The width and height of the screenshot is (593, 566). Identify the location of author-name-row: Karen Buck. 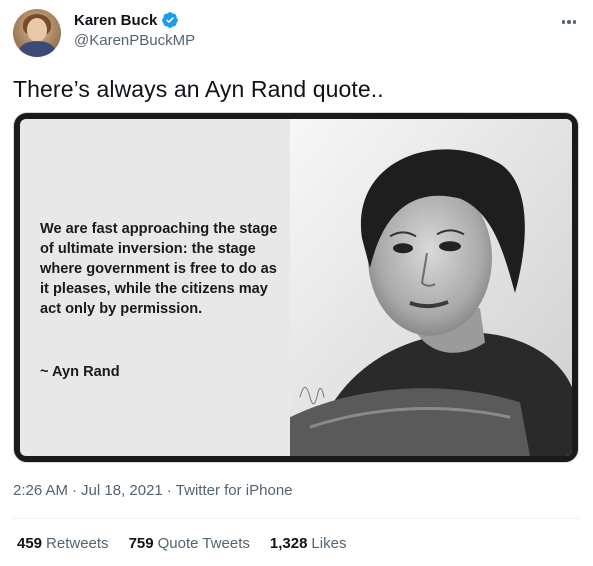
(126, 20).